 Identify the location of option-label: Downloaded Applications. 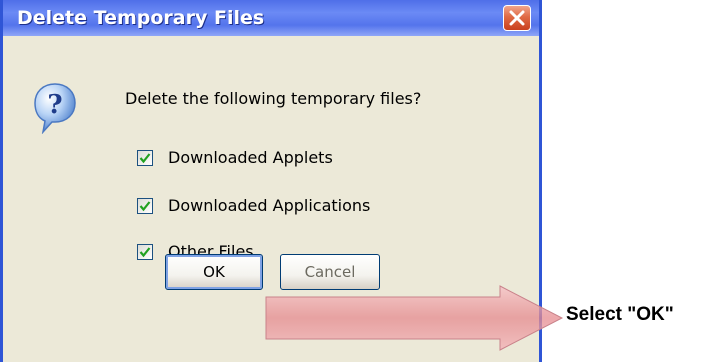
(269, 205).